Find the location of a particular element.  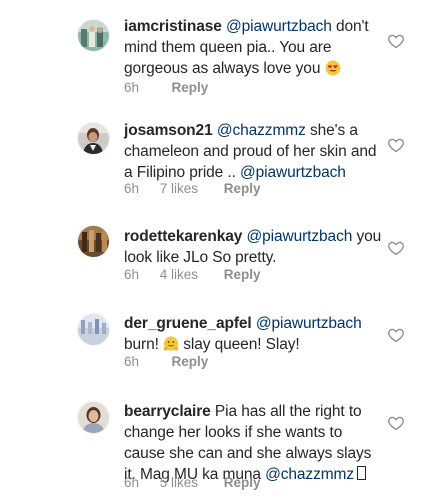

comment-meta: 6h 5 likes Reply is located at coordinates (192, 482).